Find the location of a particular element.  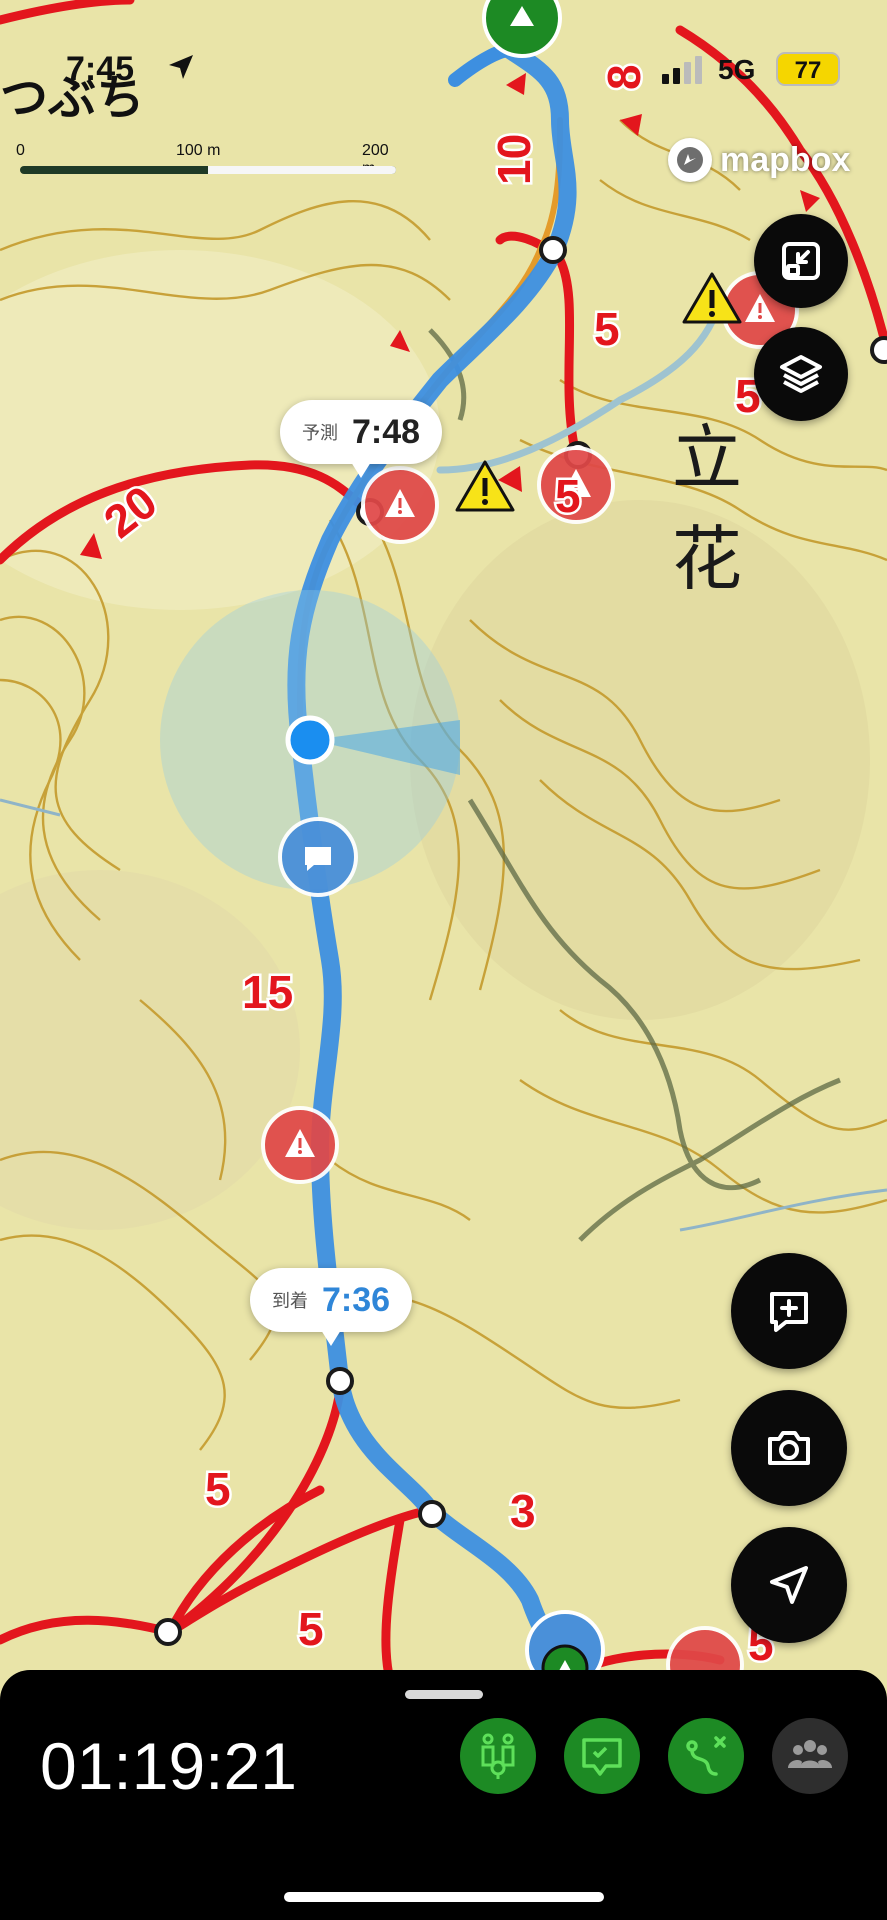

locate-button is located at coordinates (789, 1585).